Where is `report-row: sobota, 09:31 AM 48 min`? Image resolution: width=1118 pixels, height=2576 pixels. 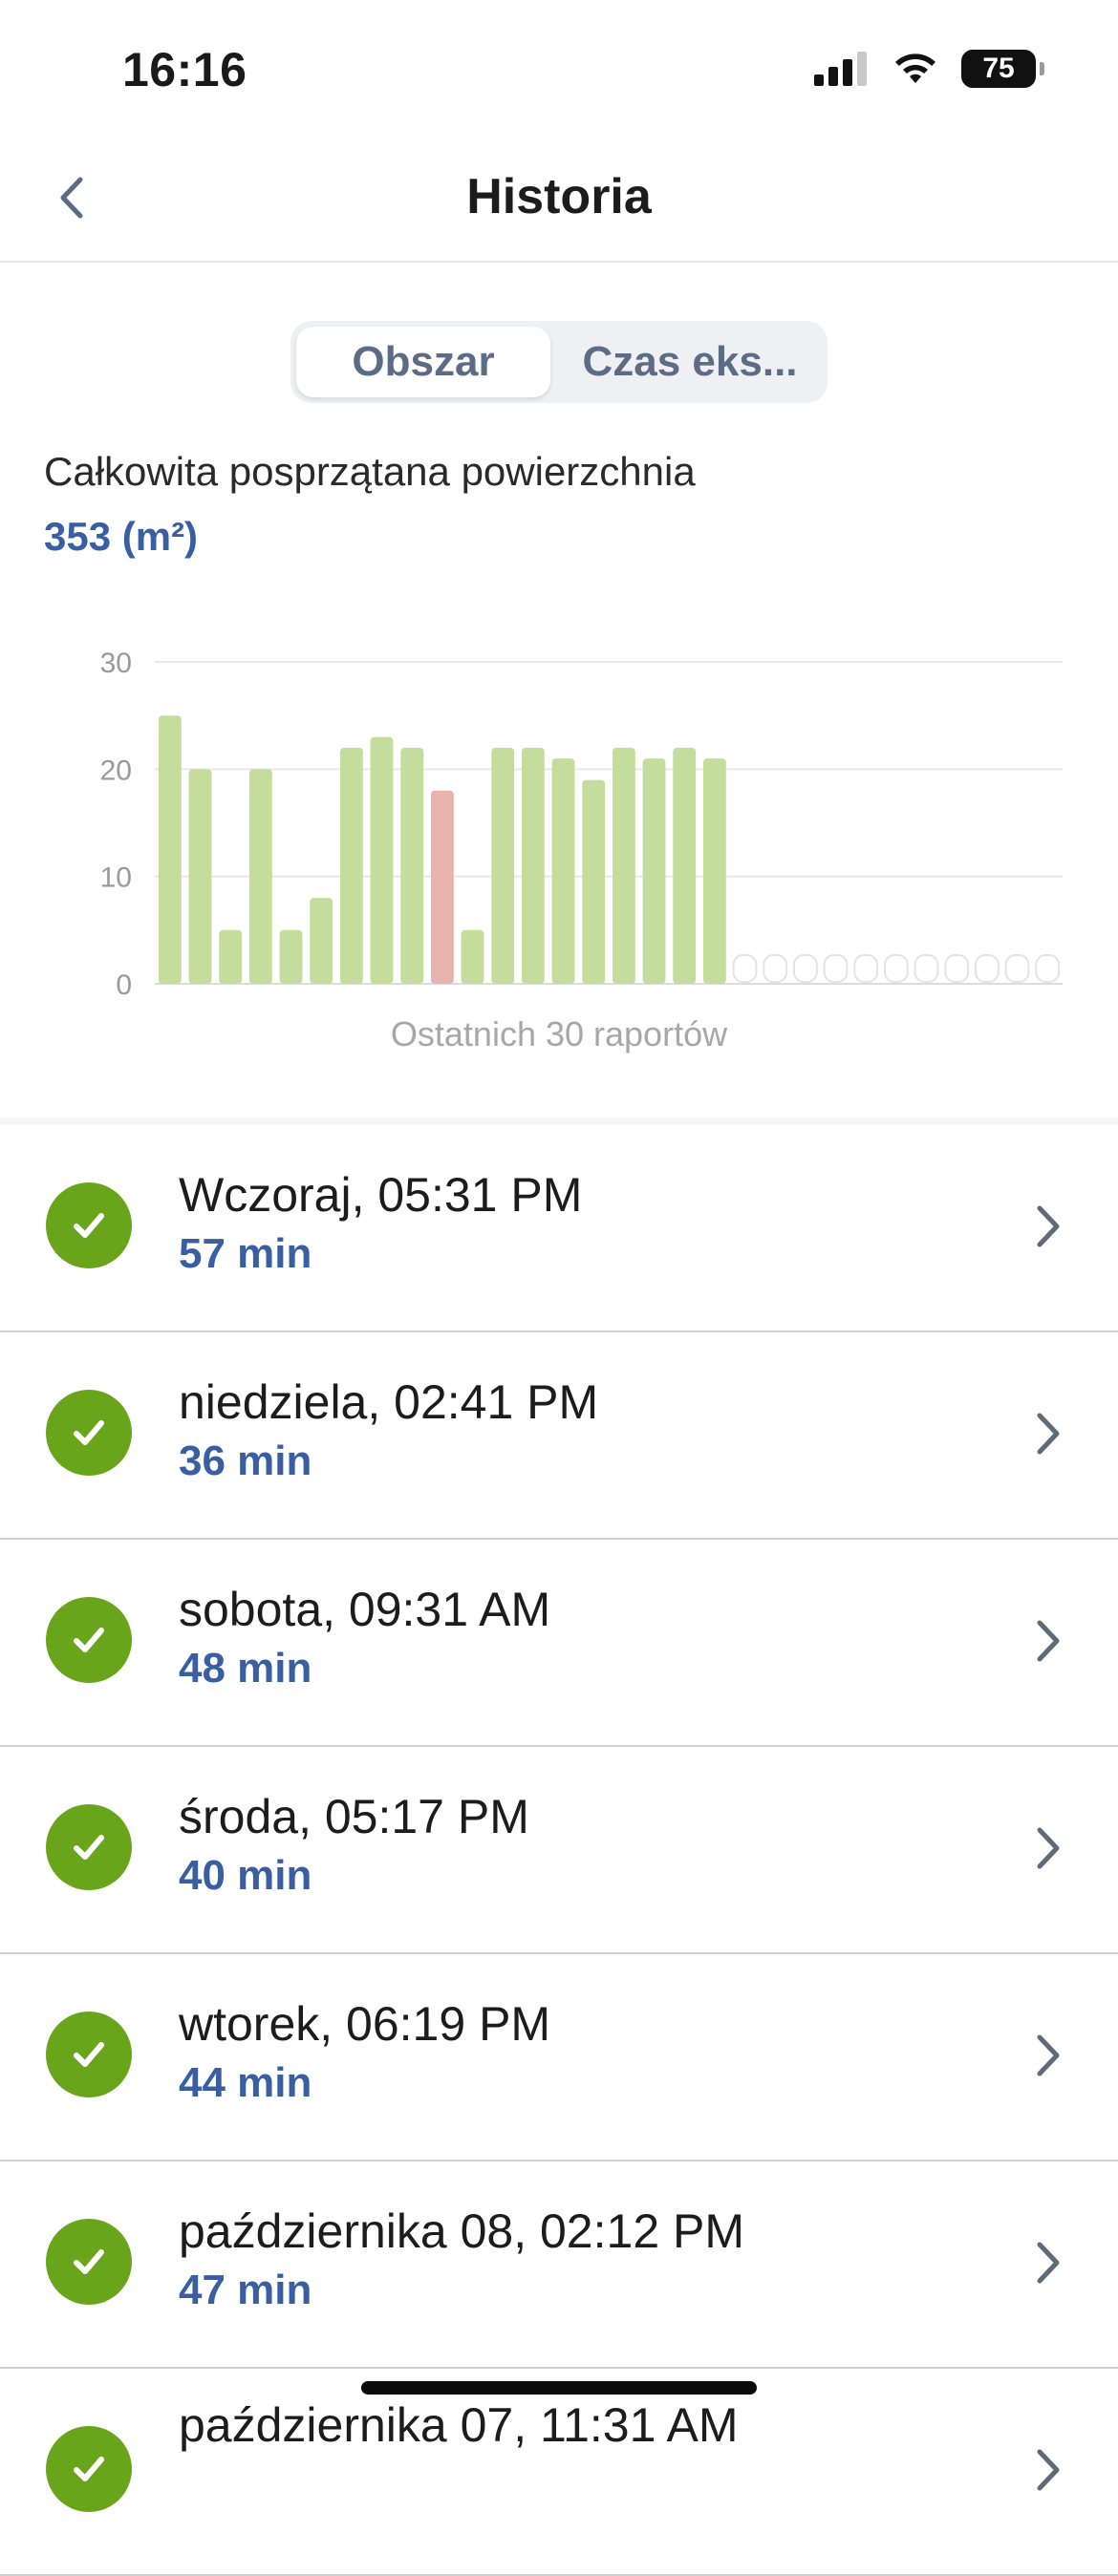
report-row: sobota, 09:31 AM 48 min is located at coordinates (559, 1643).